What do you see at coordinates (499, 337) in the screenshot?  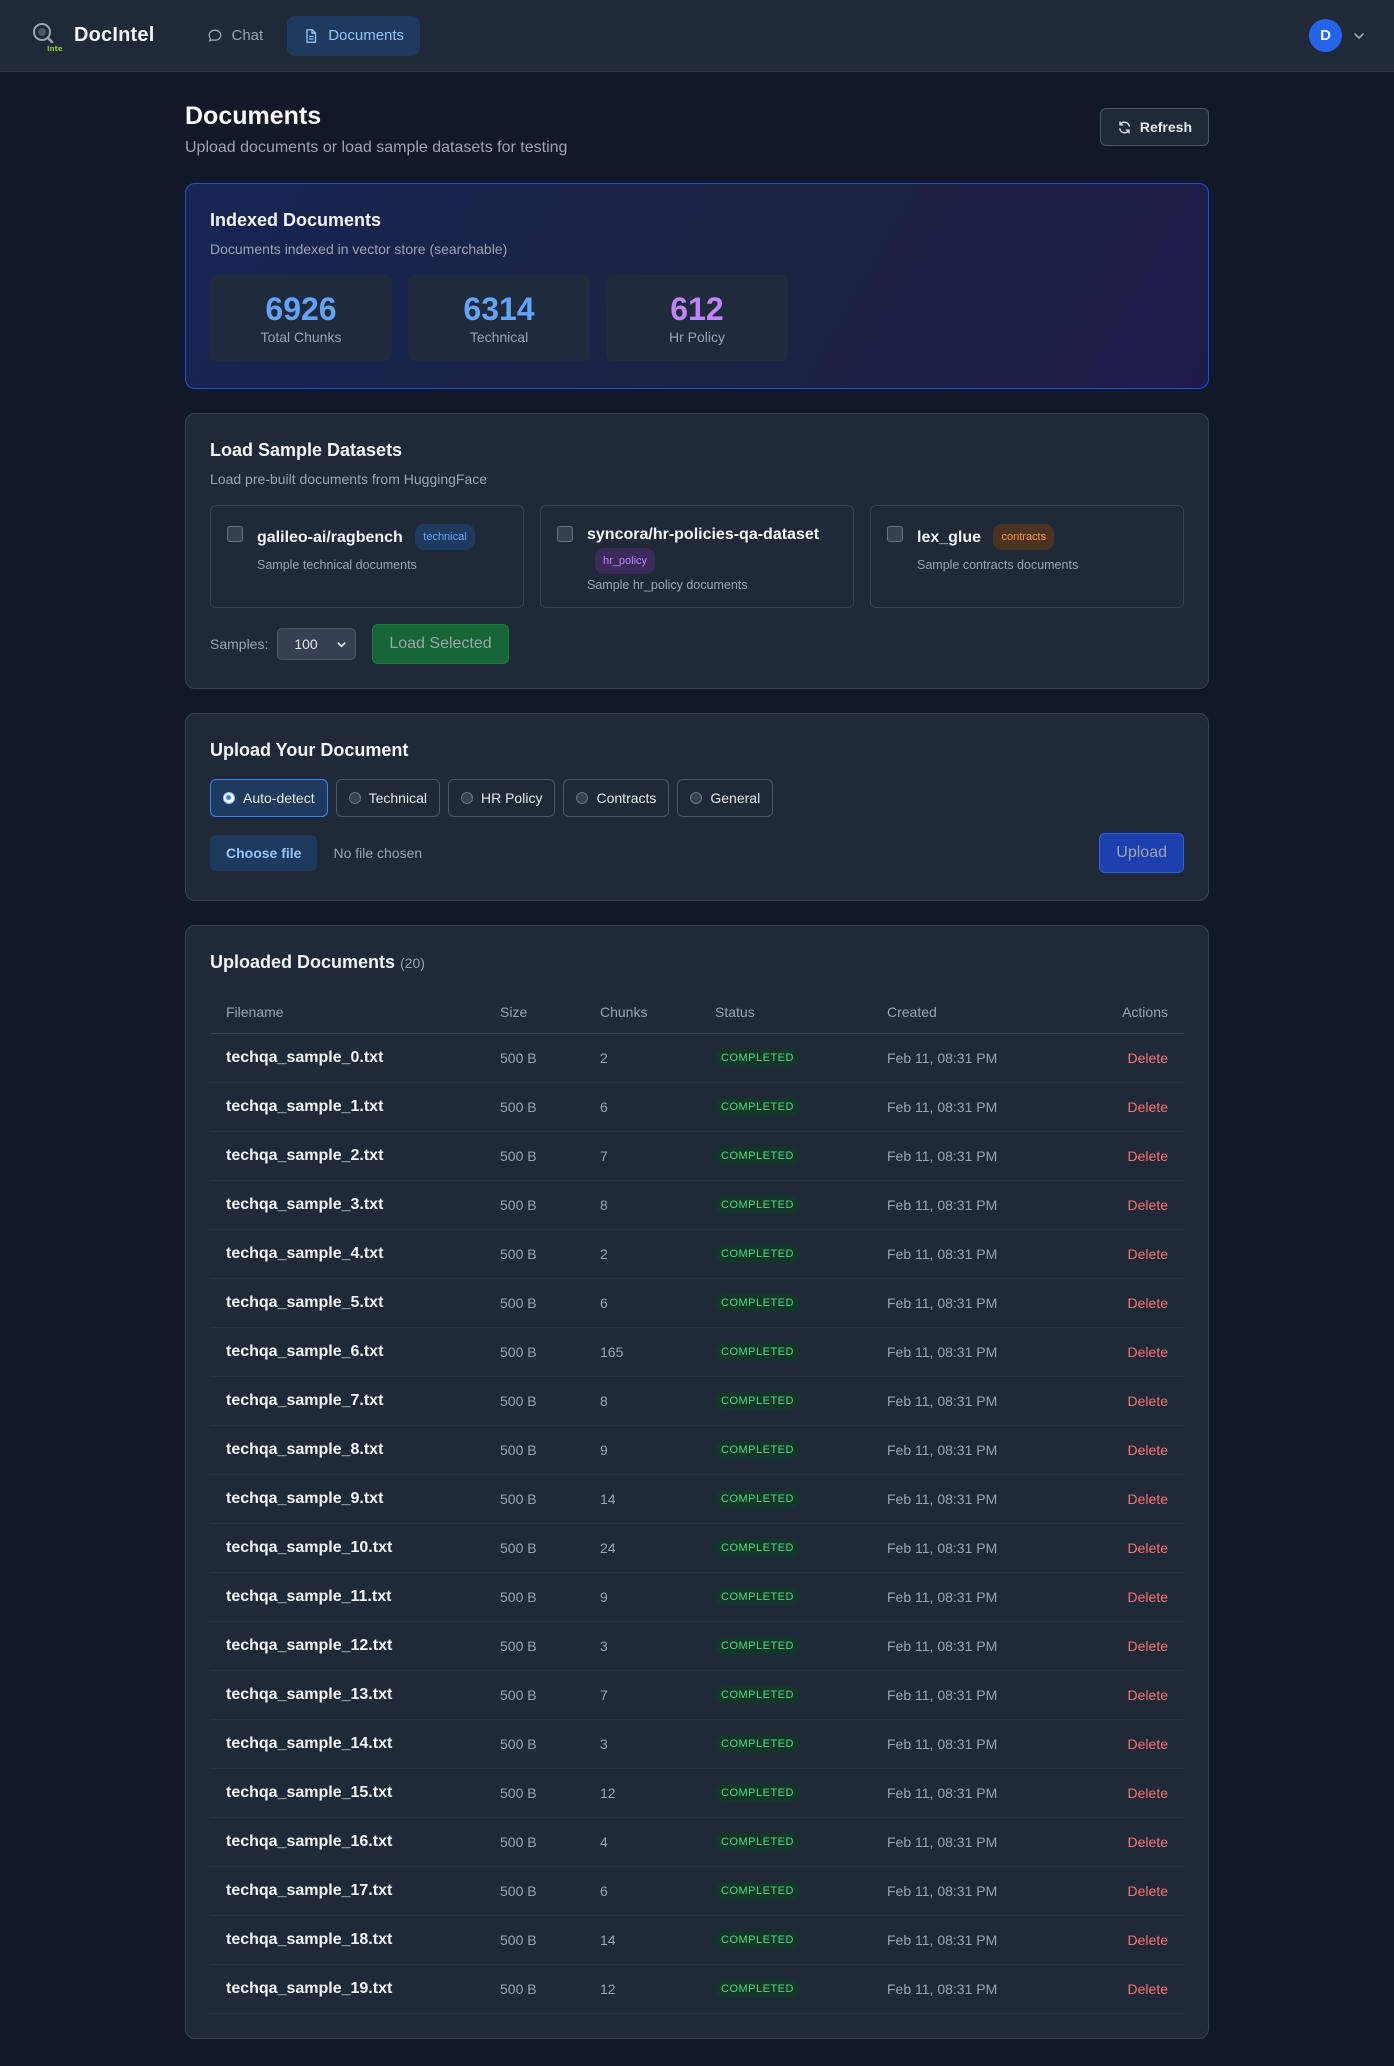 I see `stat-label: Technical` at bounding box center [499, 337].